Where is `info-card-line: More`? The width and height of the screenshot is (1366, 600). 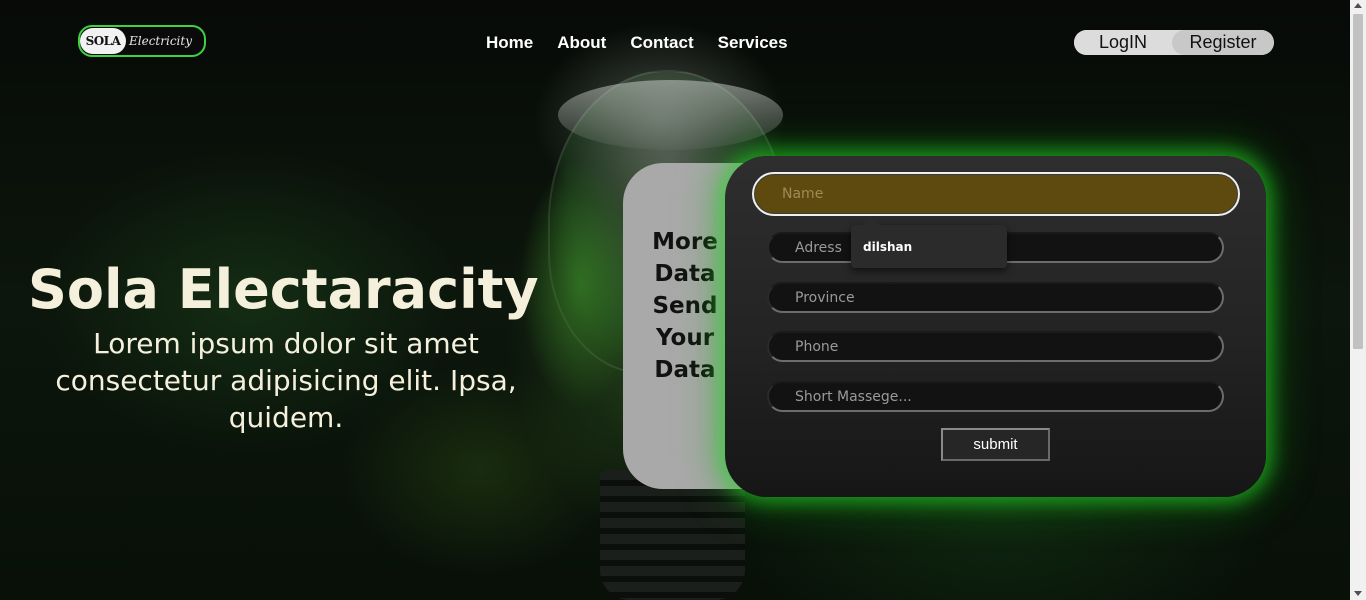 info-card-line: More is located at coordinates (685, 242).